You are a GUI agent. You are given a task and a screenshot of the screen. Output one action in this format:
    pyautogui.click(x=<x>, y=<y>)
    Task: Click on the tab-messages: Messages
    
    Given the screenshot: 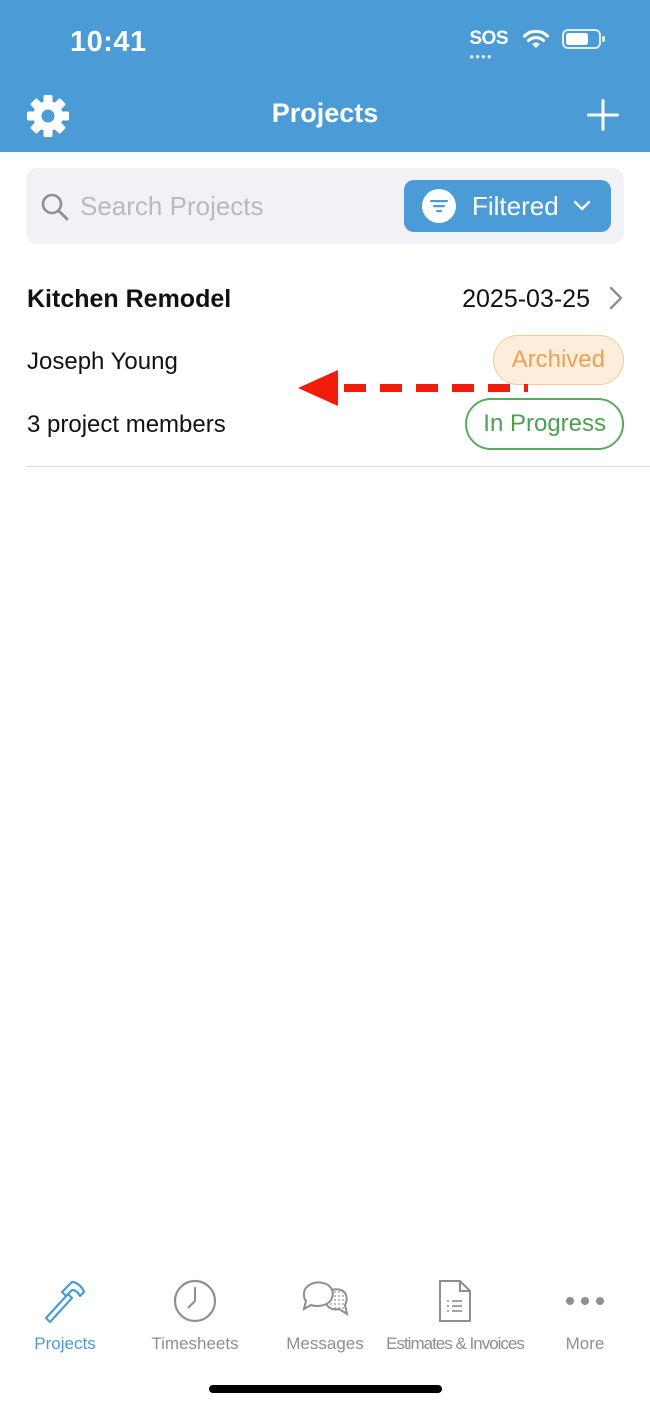 What is the action you would take?
    pyautogui.click(x=325, y=1312)
    